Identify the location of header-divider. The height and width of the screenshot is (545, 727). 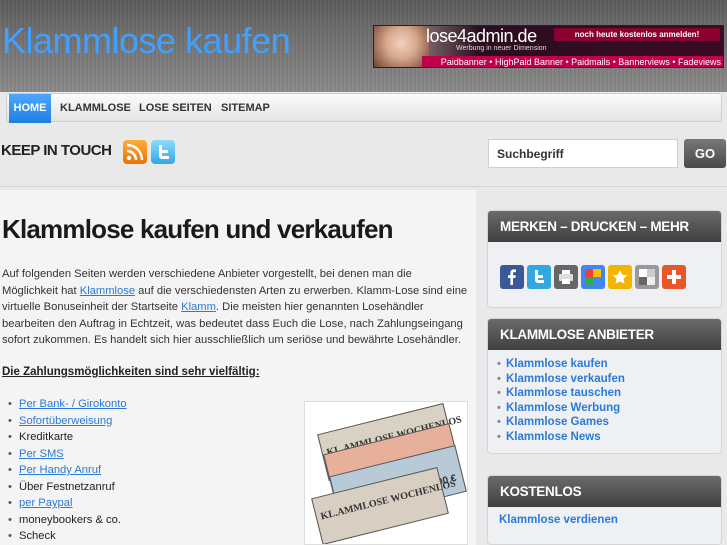
(363, 186).